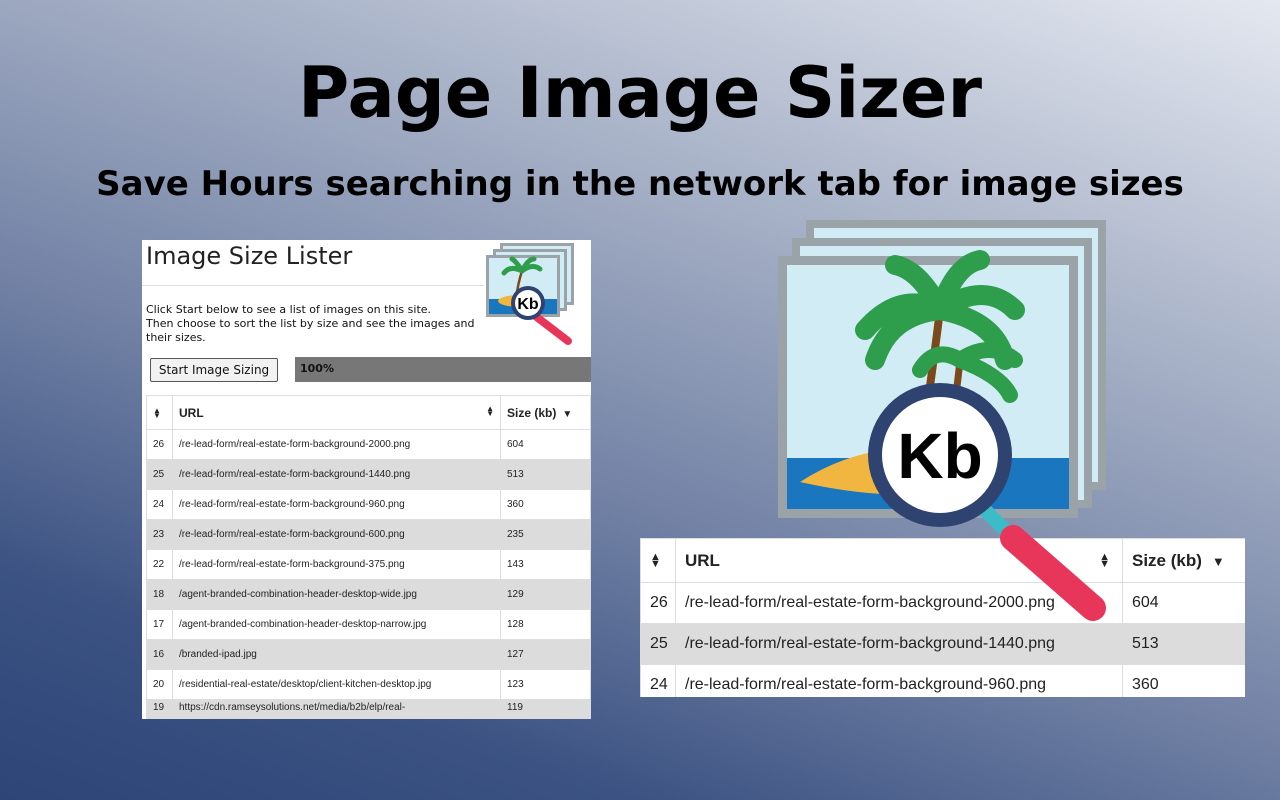 The width and height of the screenshot is (1280, 800). I want to click on column-header-url: URL ▲ ▼, so click(336, 412).